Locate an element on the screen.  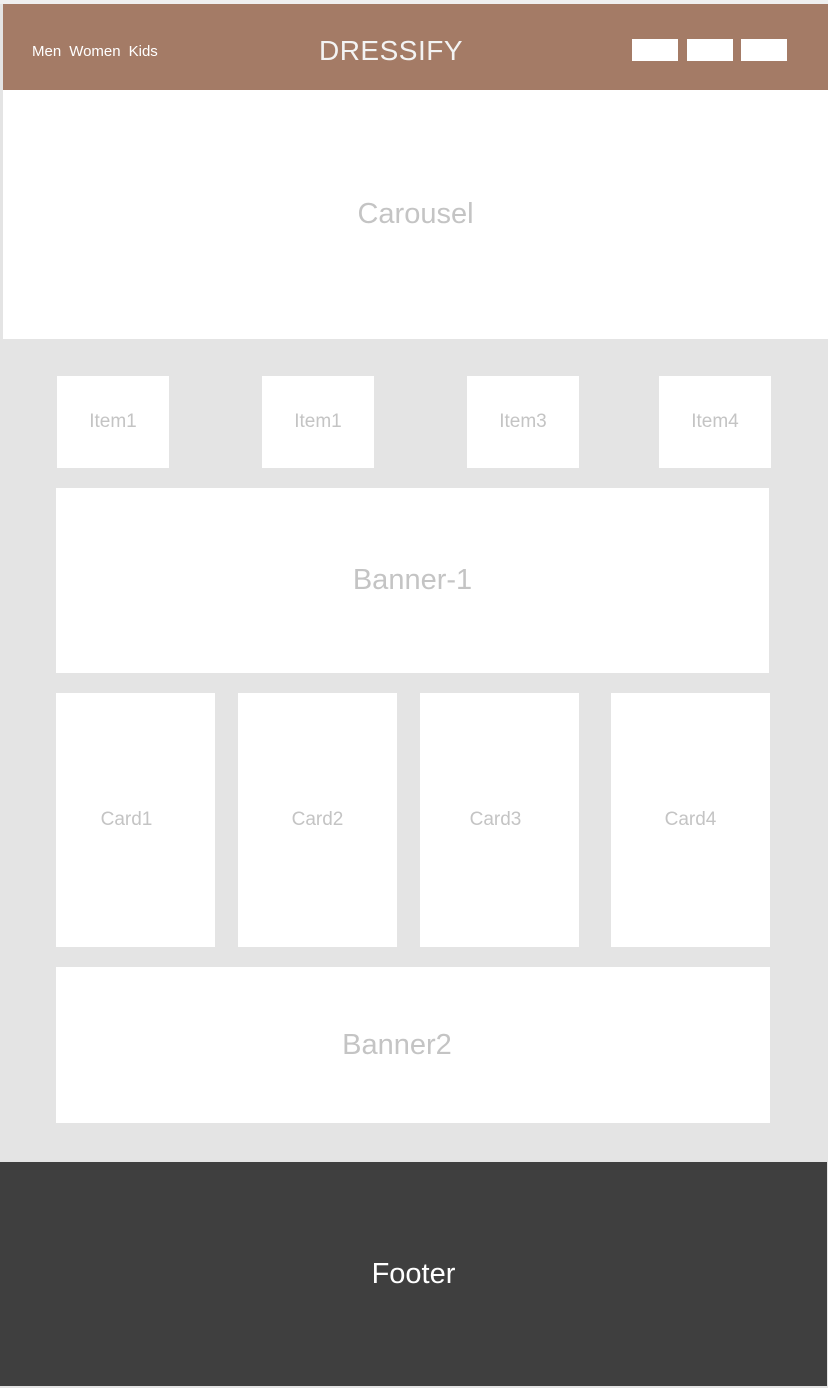
banner-2-label: Banner2 is located at coordinates (397, 1044).